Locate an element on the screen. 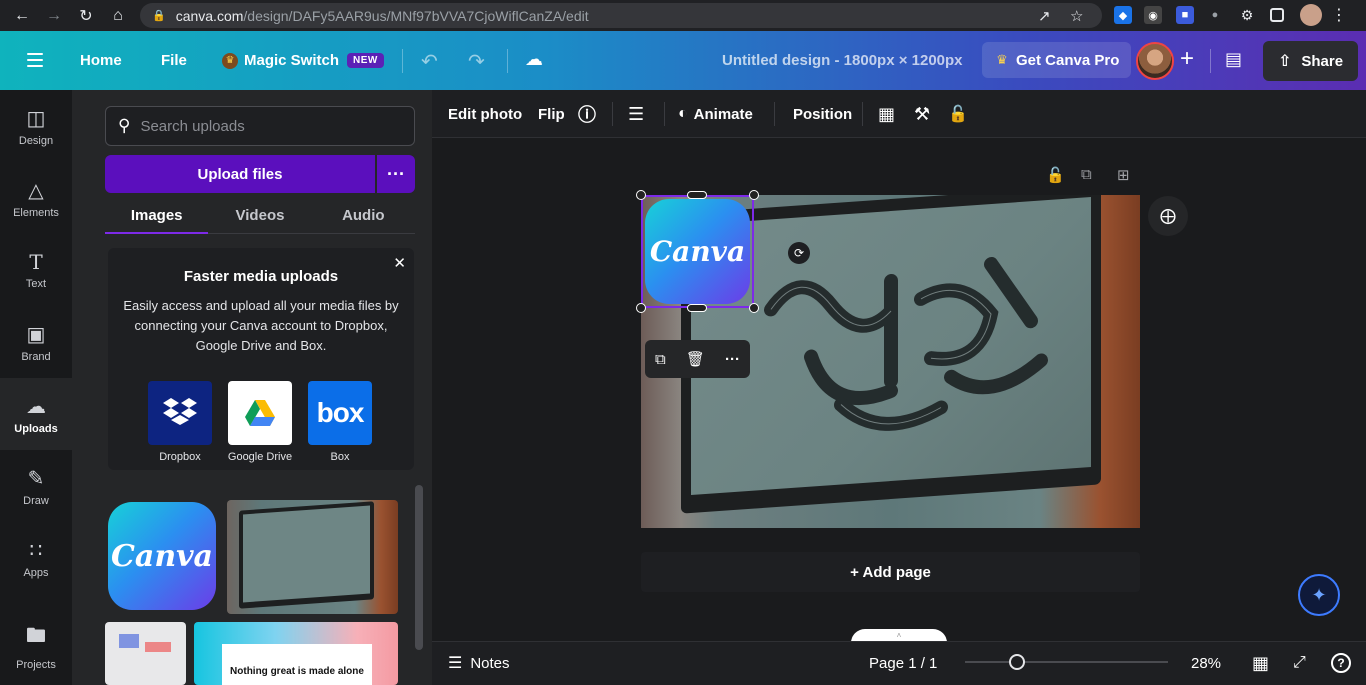 The height and width of the screenshot is (685, 1366). lock-page-icon: 🔓 is located at coordinates (1055, 175).